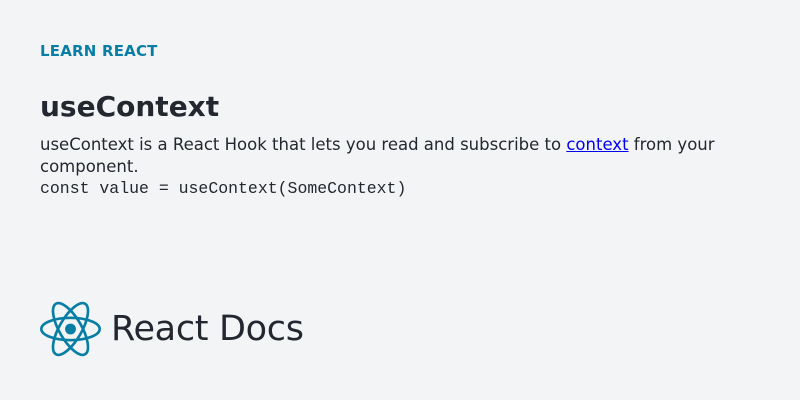 This screenshot has height=400, width=800. I want to click on brand-lockup: React Docs, so click(172, 329).